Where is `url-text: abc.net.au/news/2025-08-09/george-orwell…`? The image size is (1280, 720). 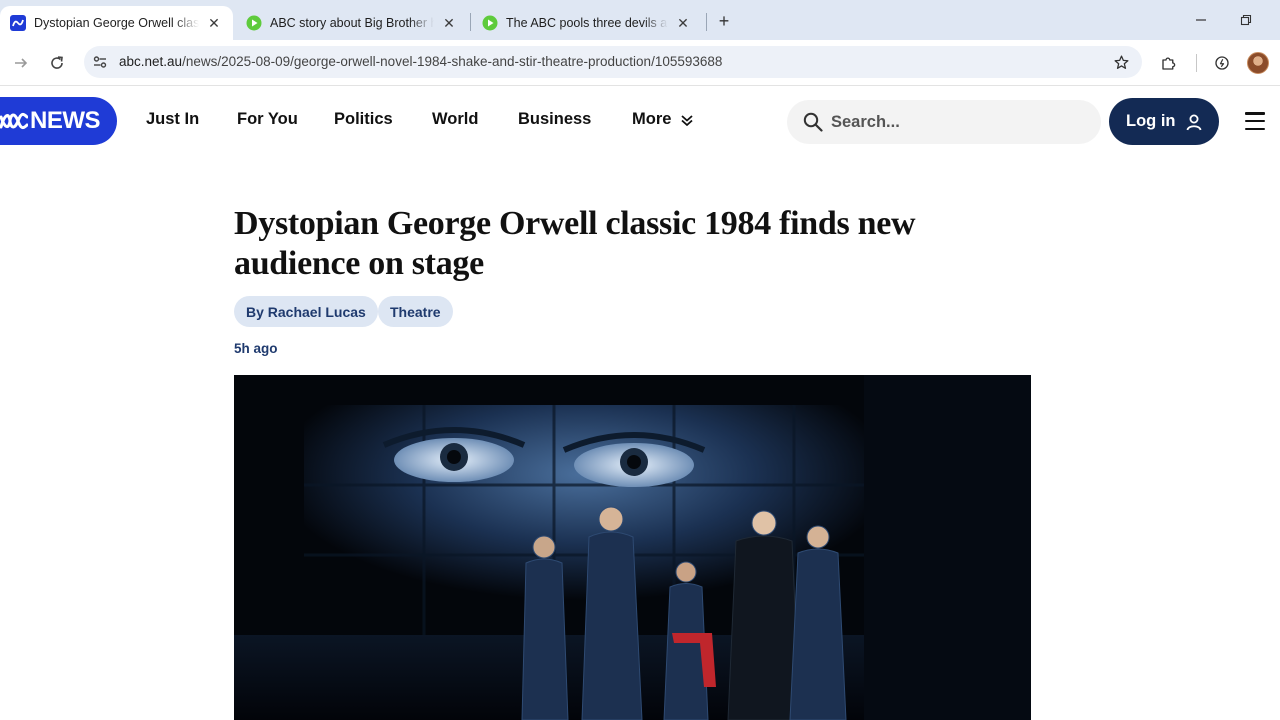 url-text: abc.net.au/news/2025-08-09/george-orwell… is located at coordinates (420, 61).